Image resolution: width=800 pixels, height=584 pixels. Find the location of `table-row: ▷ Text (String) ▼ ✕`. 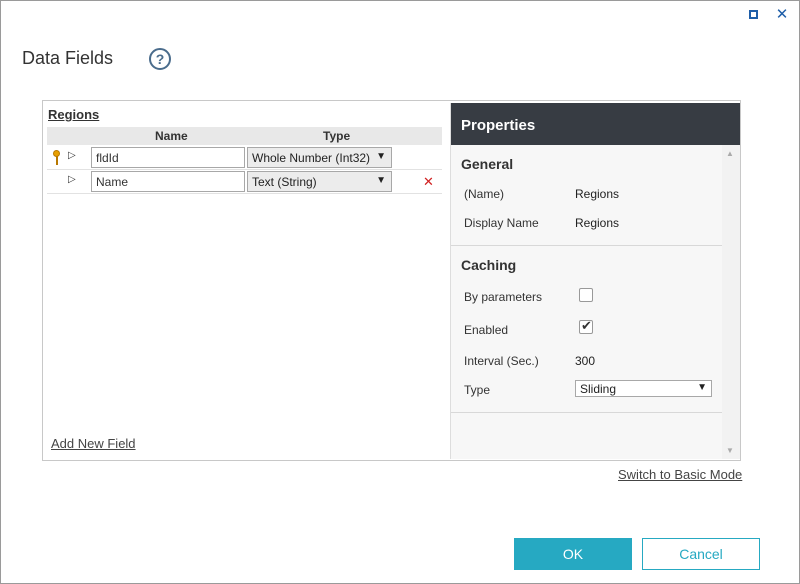

table-row: ▷ Text (String) ▼ ✕ is located at coordinates (244, 182).